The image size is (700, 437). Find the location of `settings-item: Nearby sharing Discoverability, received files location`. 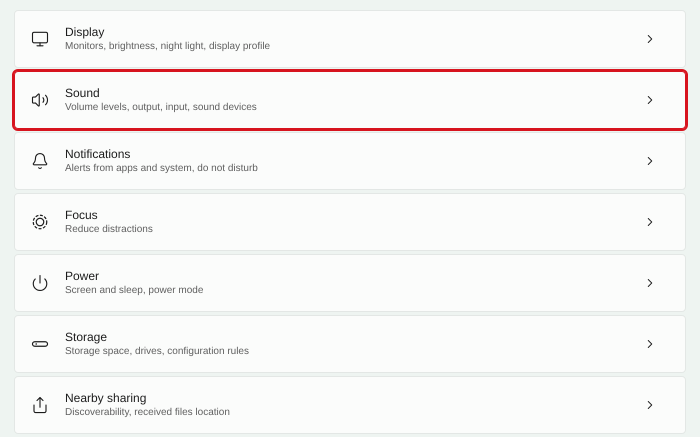

settings-item: Nearby sharing Discoverability, received files location is located at coordinates (350, 405).